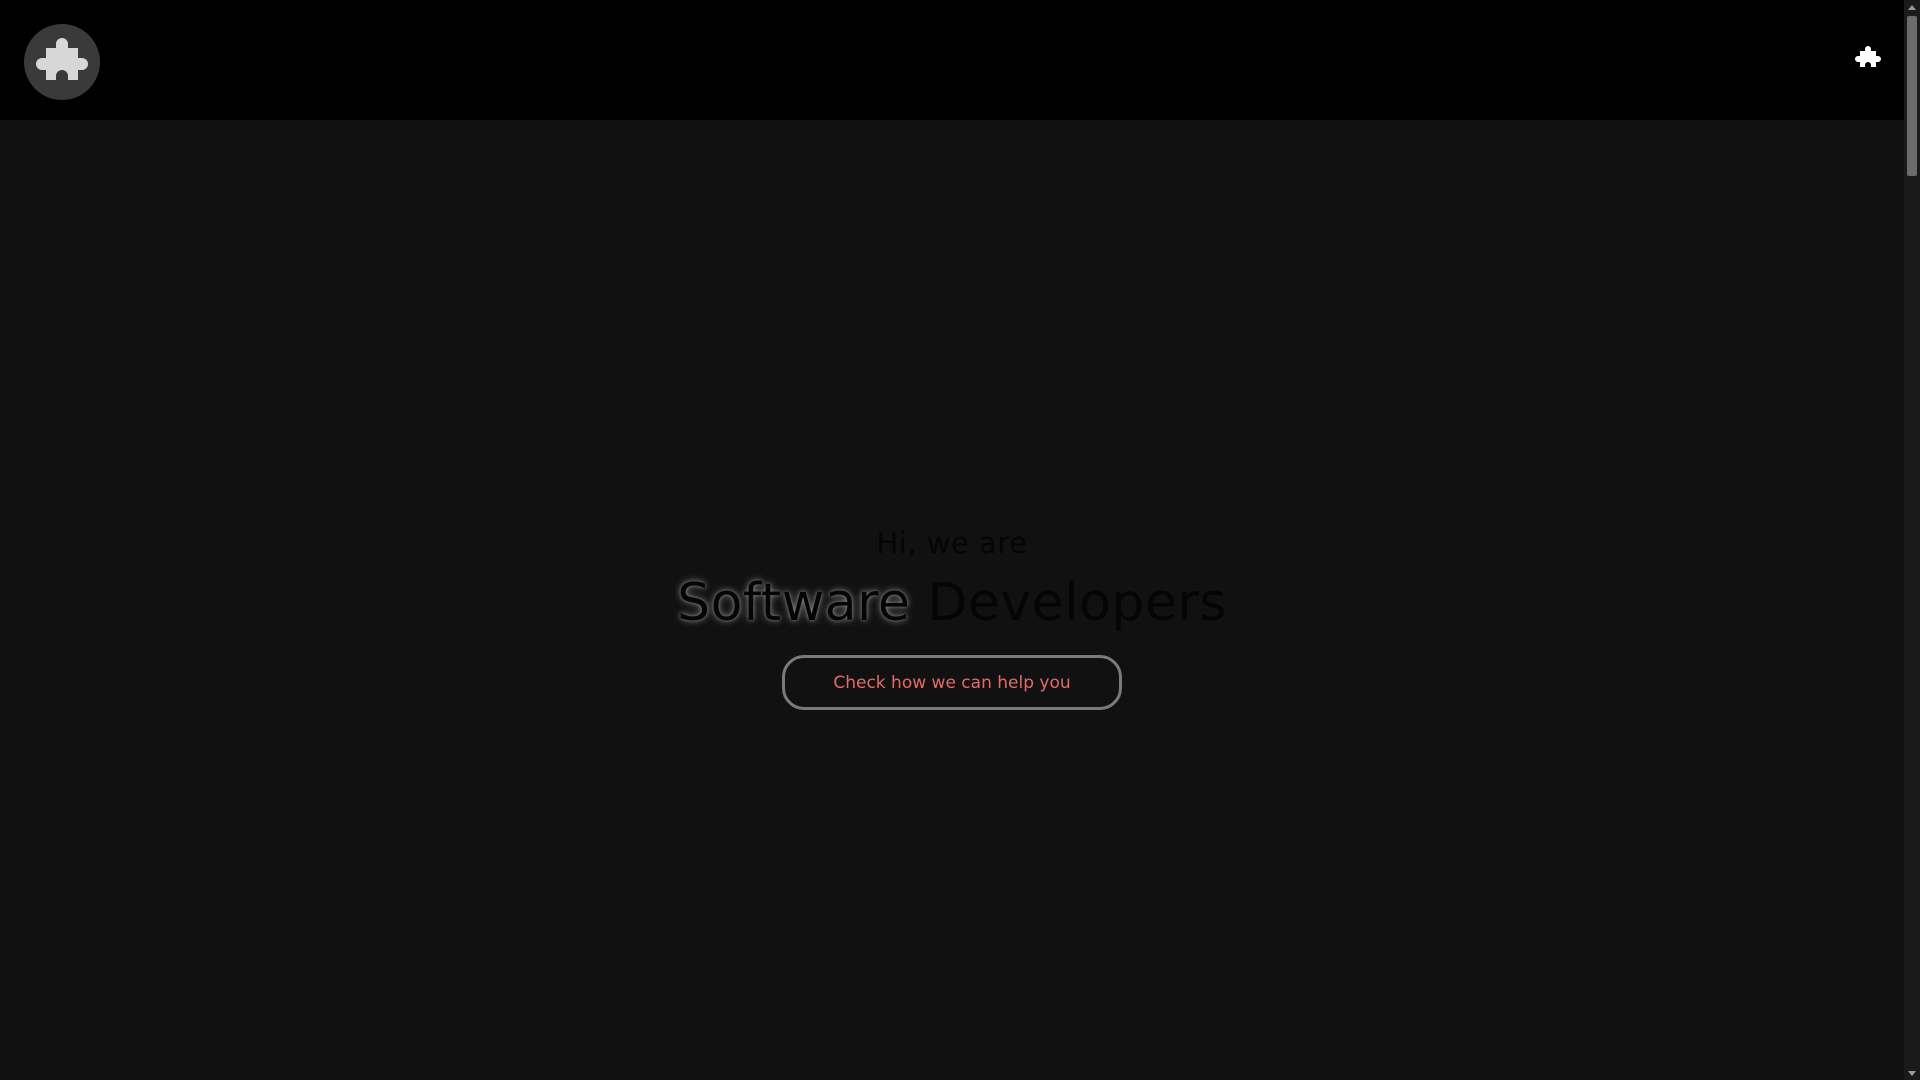 The height and width of the screenshot is (1080, 1920). Describe the element at coordinates (952, 682) in the screenshot. I see `check-how-we-can-help-button: Check how we can help you` at that location.